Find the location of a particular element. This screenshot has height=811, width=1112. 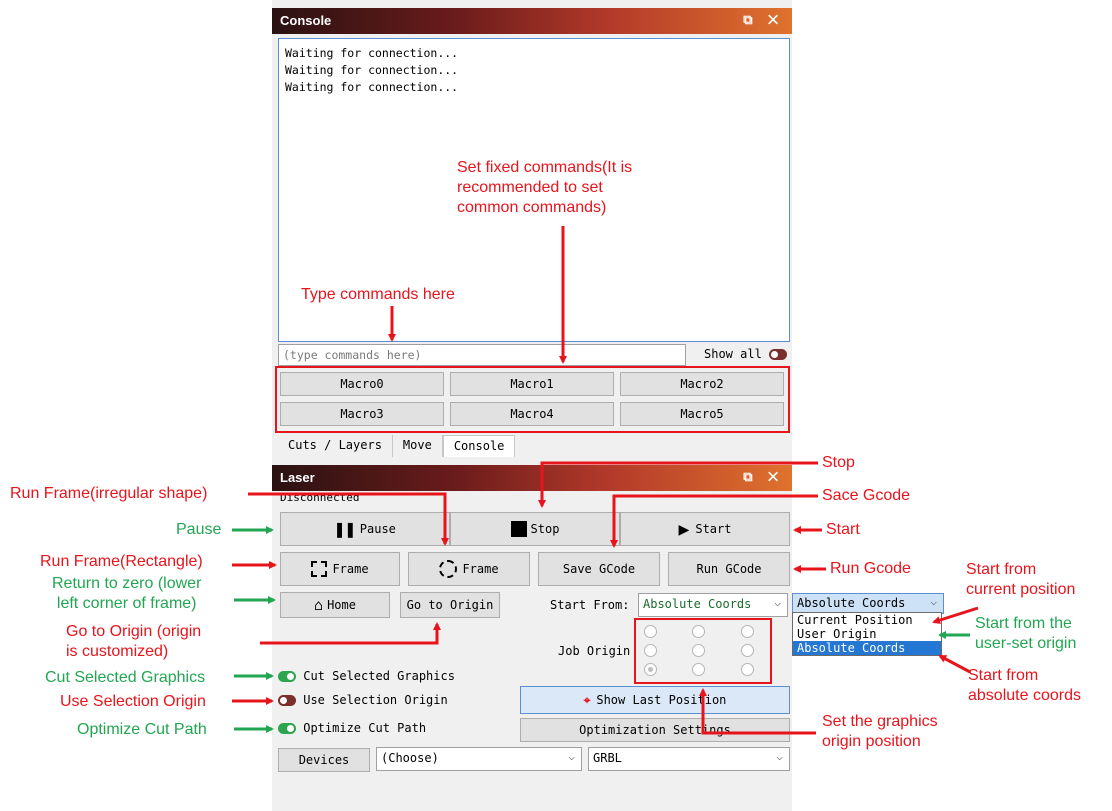

annotation-start-absolute: Start from absolute coords is located at coordinates (1024, 685).